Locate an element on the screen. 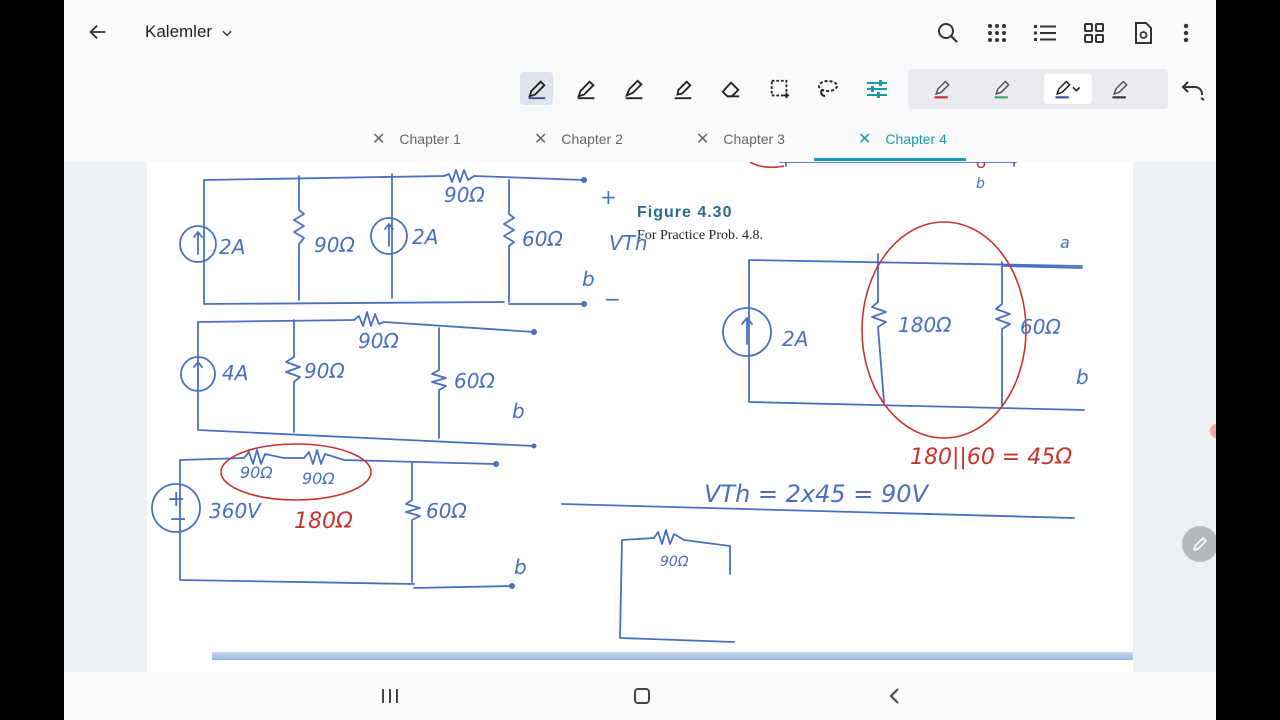  tab-chapter-4: ✕ Chapter 4 is located at coordinates (902, 139).